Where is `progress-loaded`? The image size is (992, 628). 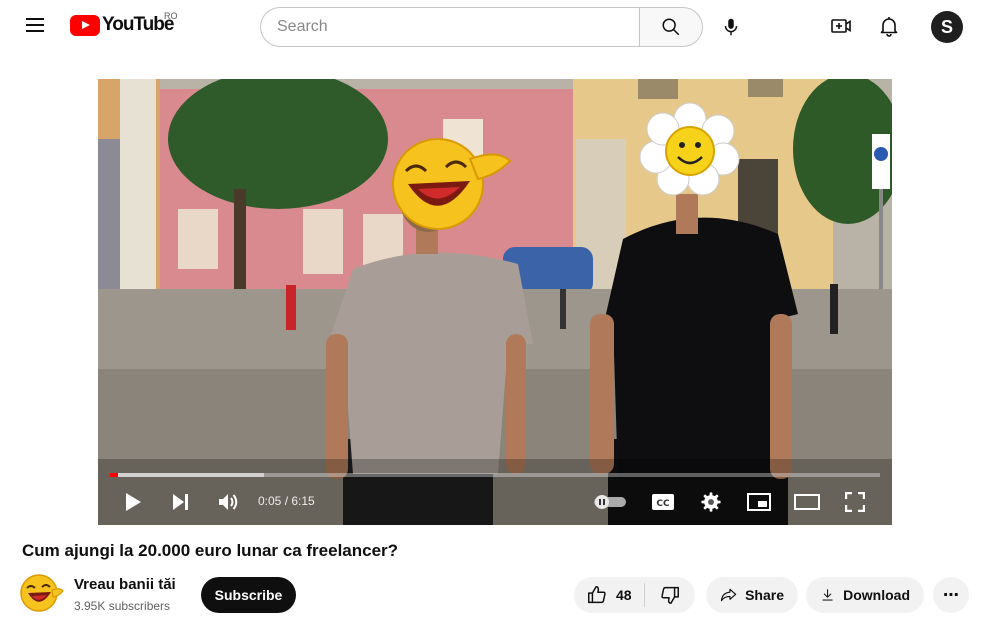 progress-loaded is located at coordinates (187, 475).